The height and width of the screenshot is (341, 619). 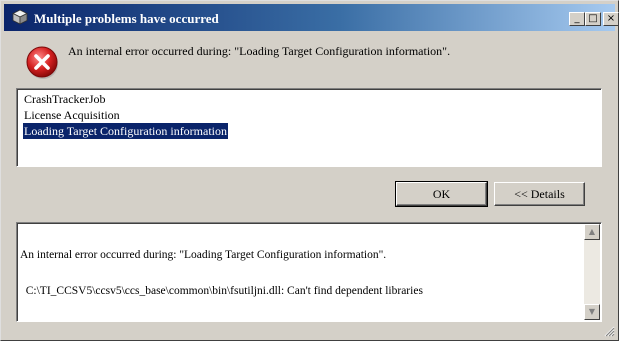 I want to click on maximize-button: □, so click(x=593, y=19).